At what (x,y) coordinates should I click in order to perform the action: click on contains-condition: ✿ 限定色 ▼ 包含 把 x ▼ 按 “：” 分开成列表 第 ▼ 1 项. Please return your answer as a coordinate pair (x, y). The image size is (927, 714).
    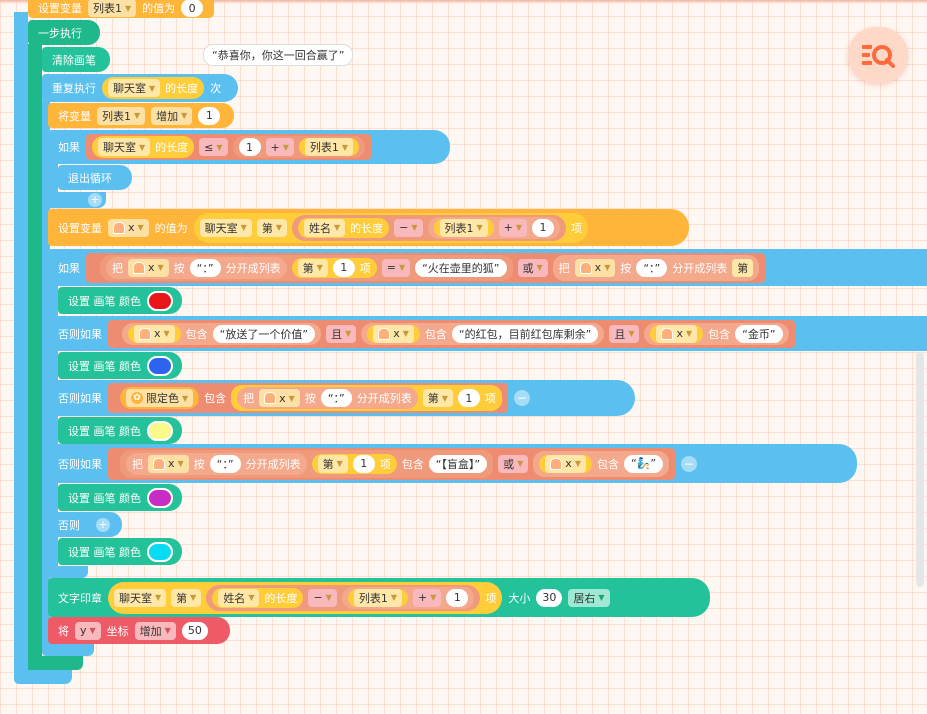
    Looking at the image, I should click on (308, 398).